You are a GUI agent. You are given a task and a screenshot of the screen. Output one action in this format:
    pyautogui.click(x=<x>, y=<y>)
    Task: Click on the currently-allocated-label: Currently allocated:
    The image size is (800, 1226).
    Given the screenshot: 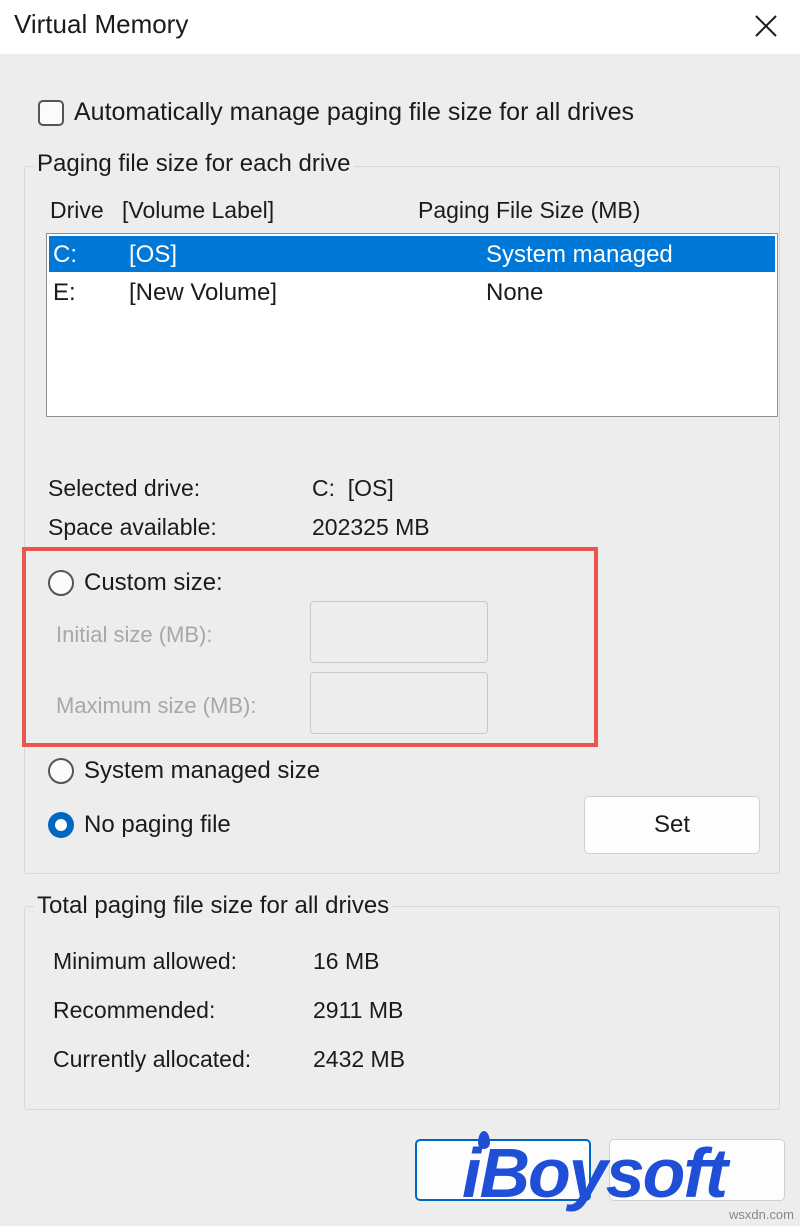 What is the action you would take?
    pyautogui.click(x=152, y=1059)
    